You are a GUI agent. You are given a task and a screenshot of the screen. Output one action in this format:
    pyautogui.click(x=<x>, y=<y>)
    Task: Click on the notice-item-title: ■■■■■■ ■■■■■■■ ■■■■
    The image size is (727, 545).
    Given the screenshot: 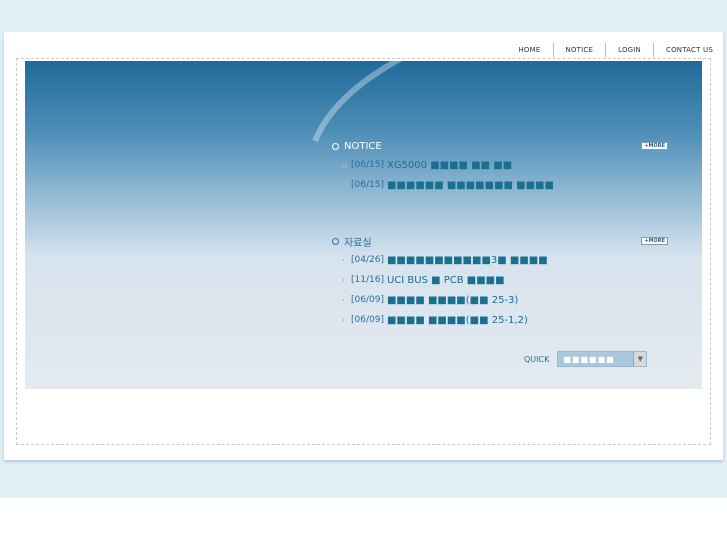 What is the action you would take?
    pyautogui.click(x=470, y=185)
    